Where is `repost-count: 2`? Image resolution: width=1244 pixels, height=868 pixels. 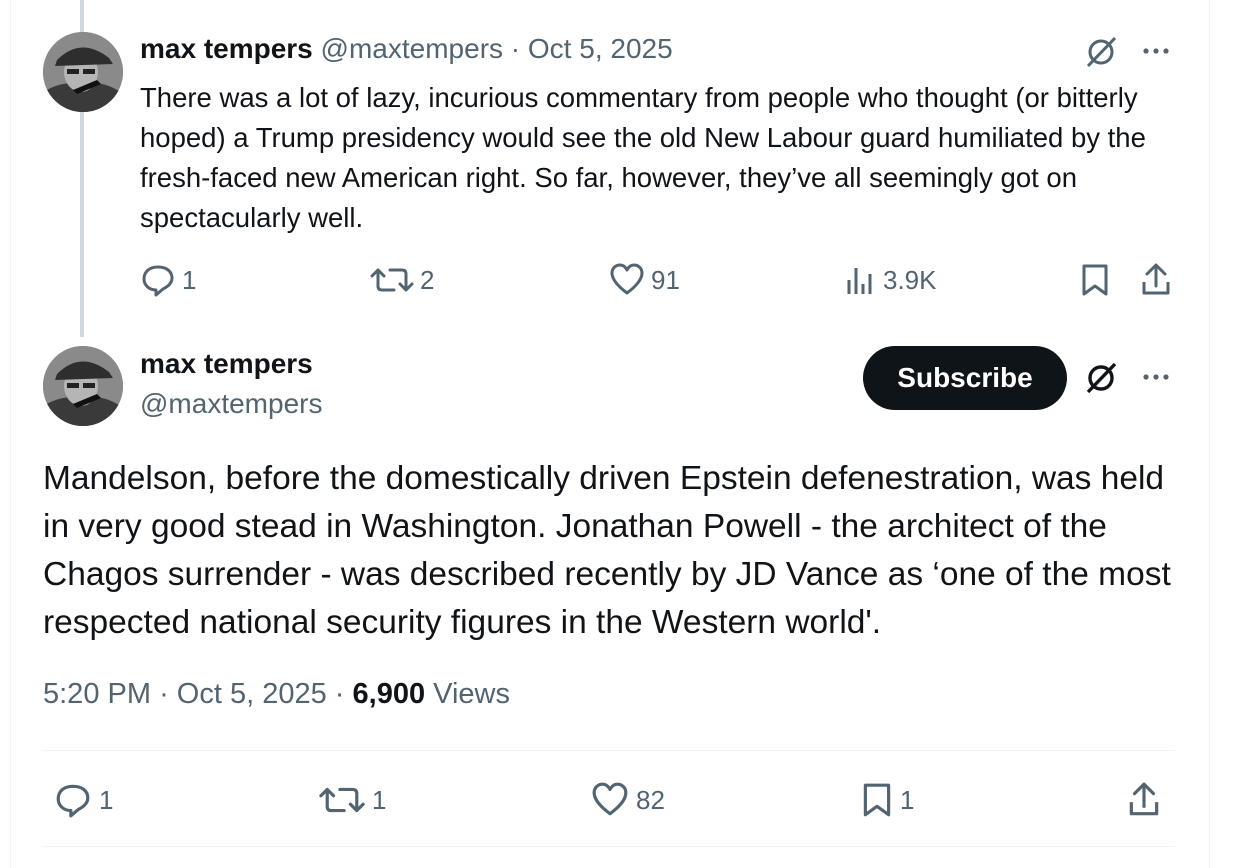
repost-count: 2 is located at coordinates (427, 279).